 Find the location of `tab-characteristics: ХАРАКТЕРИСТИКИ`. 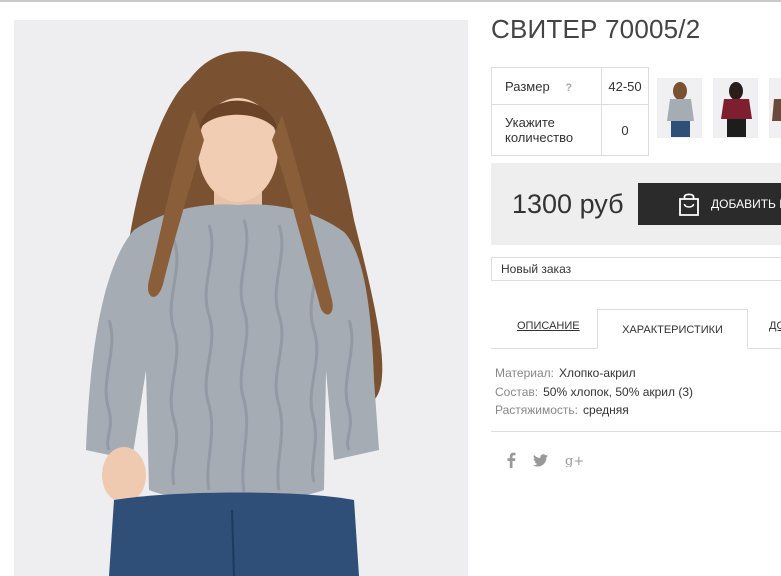

tab-characteristics: ХАРАКТЕРИСТИКИ is located at coordinates (672, 329).